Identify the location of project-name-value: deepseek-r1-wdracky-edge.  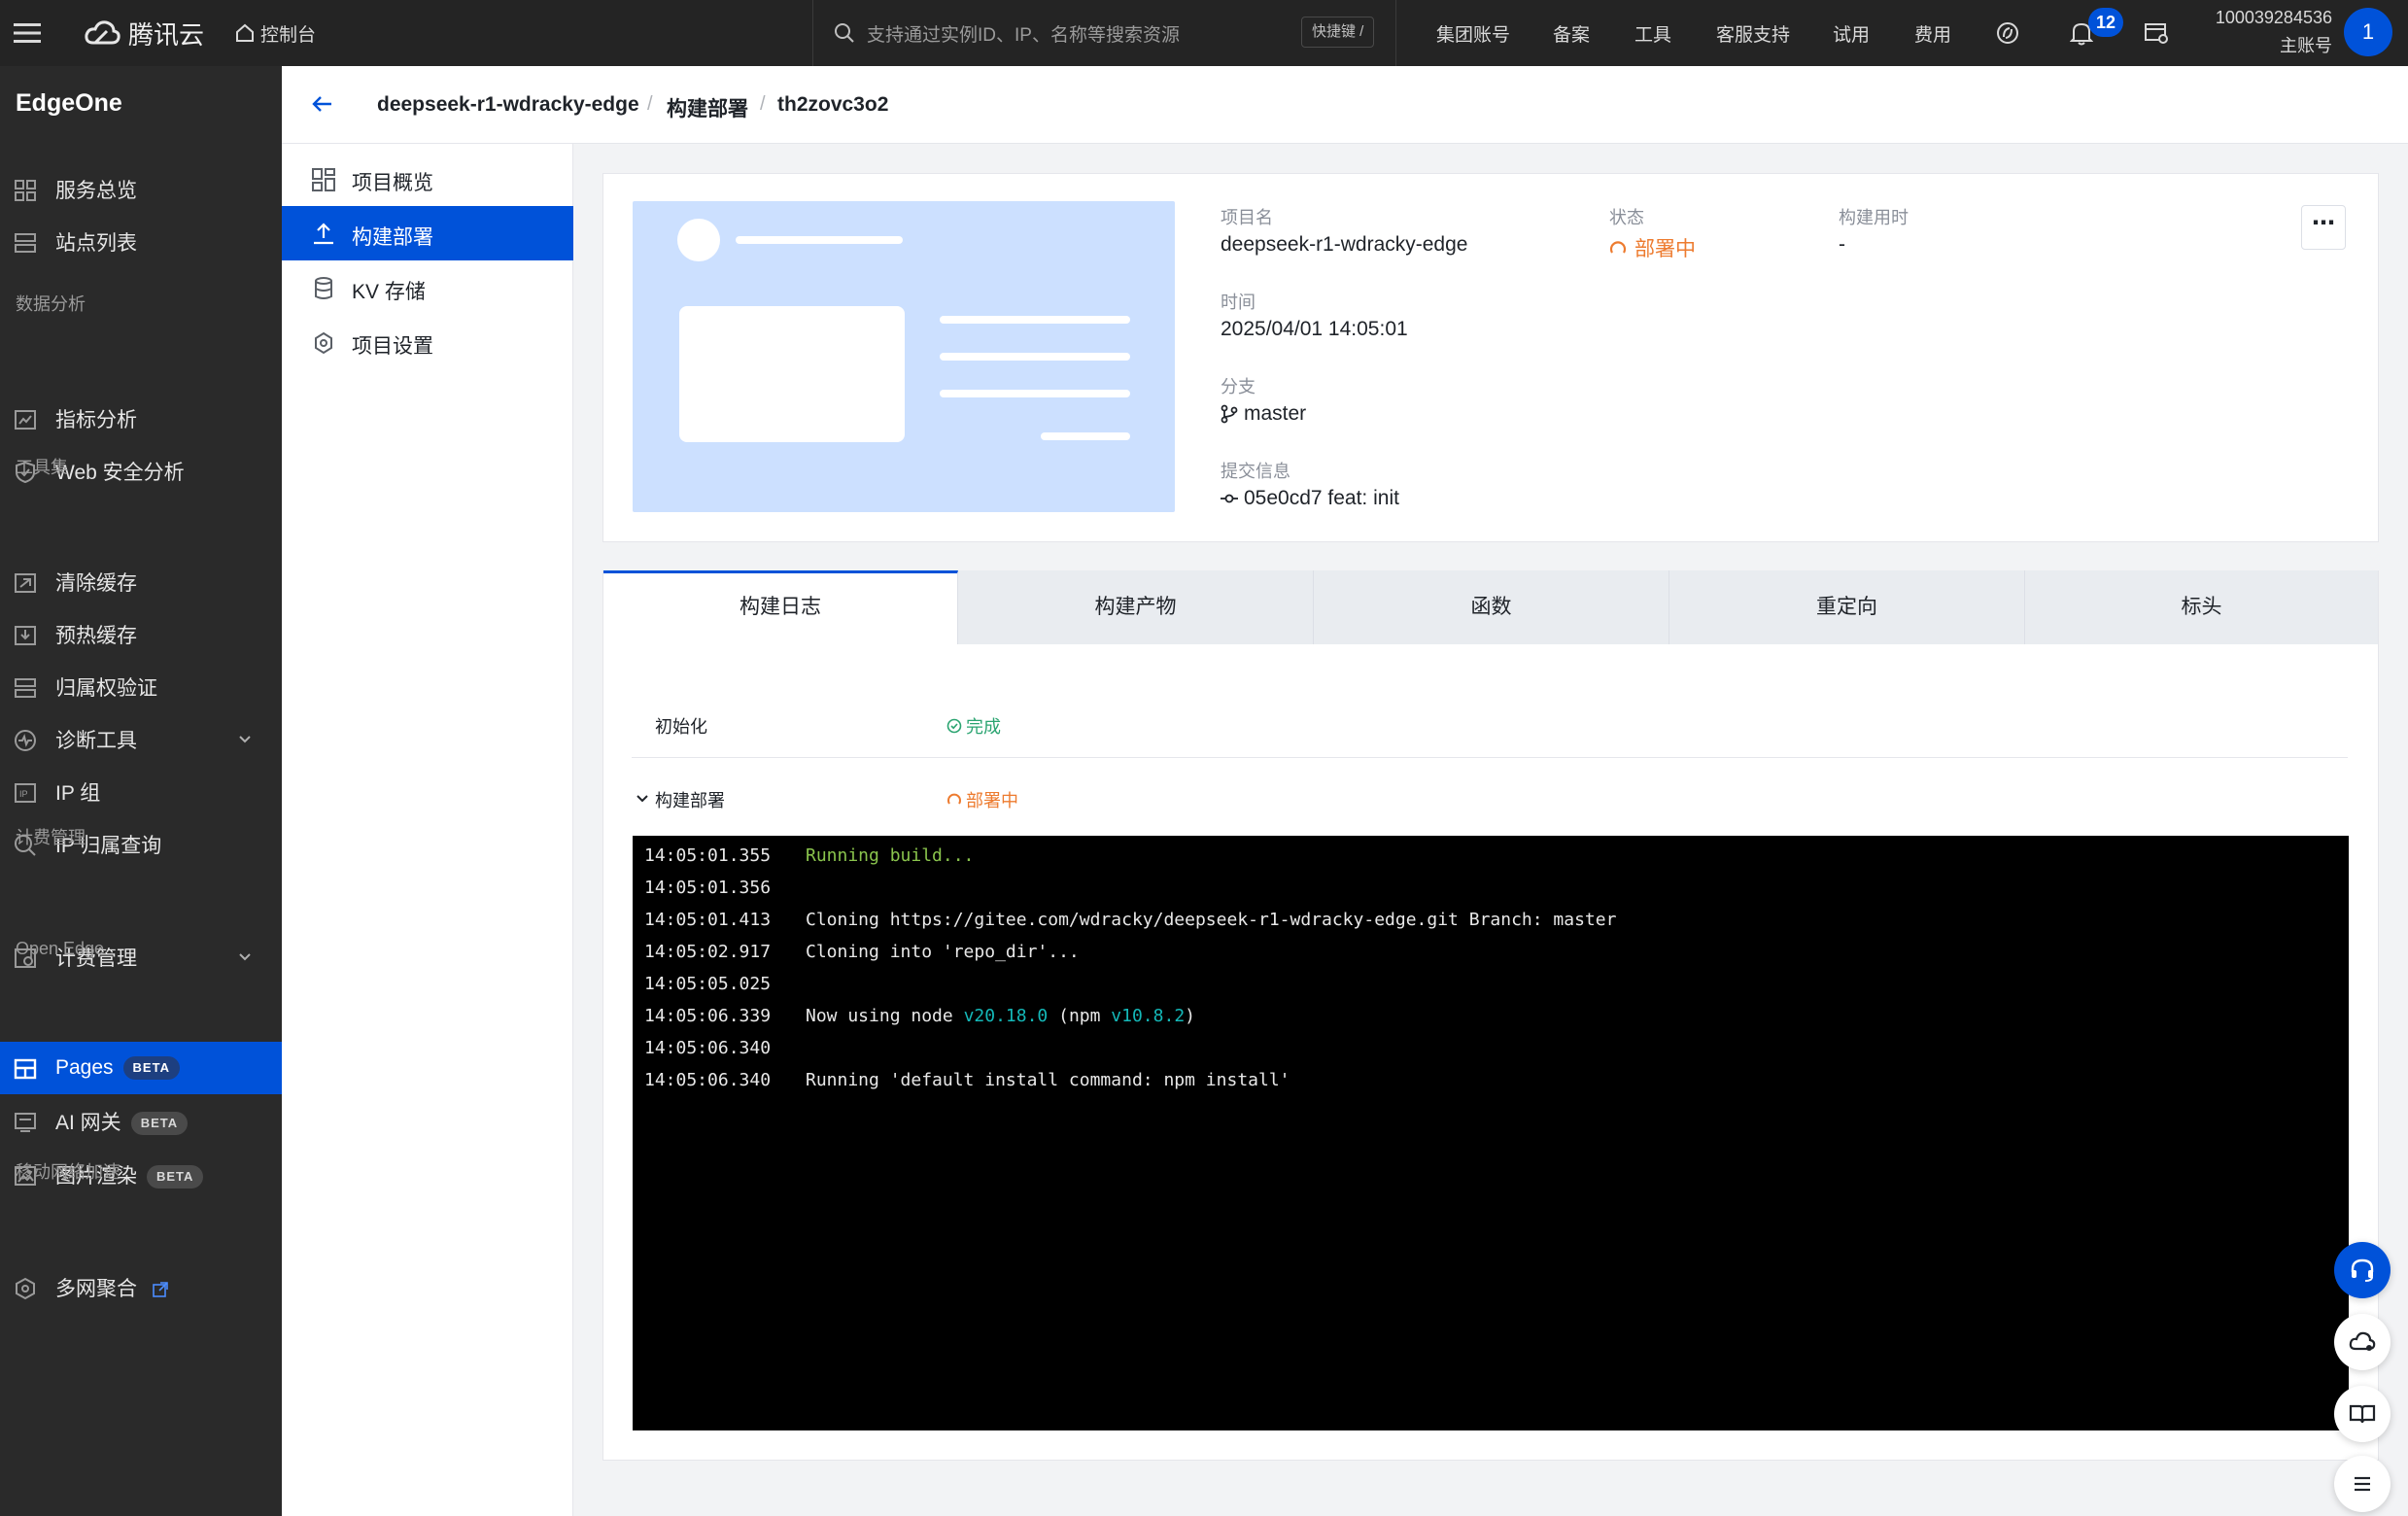
(1345, 244).